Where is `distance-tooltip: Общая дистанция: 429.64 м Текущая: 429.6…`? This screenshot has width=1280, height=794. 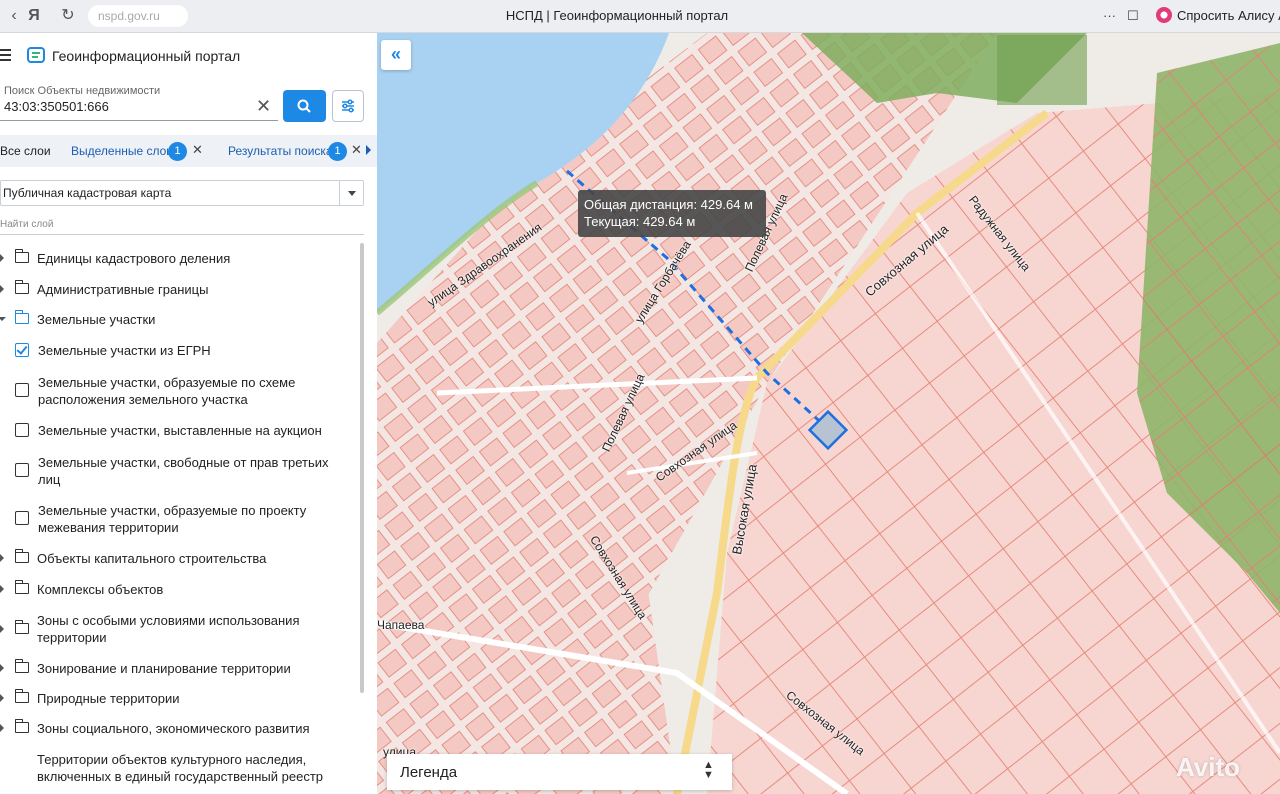
distance-tooltip: Общая дистанция: 429.64 м Текущая: 429.6… is located at coordinates (672, 213).